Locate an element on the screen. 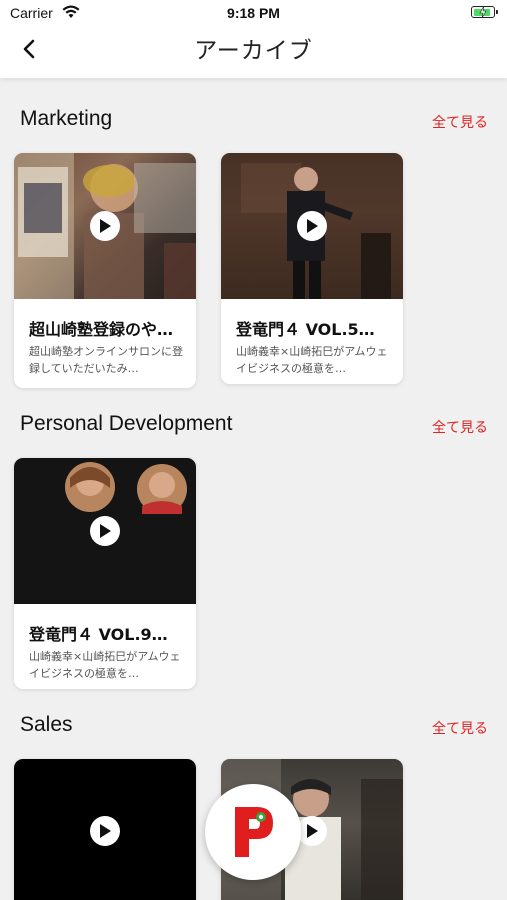 The width and height of the screenshot is (507, 900). video-card is located at coordinates (105, 829).